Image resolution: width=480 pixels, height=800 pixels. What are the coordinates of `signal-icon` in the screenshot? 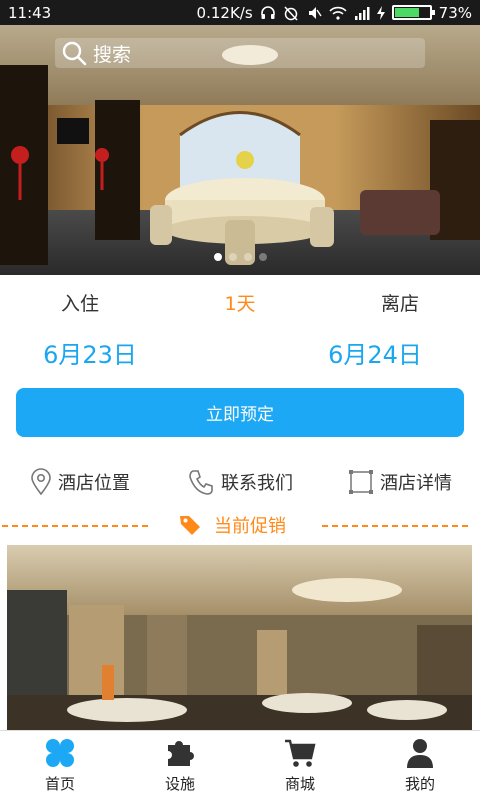 It's located at (362, 13).